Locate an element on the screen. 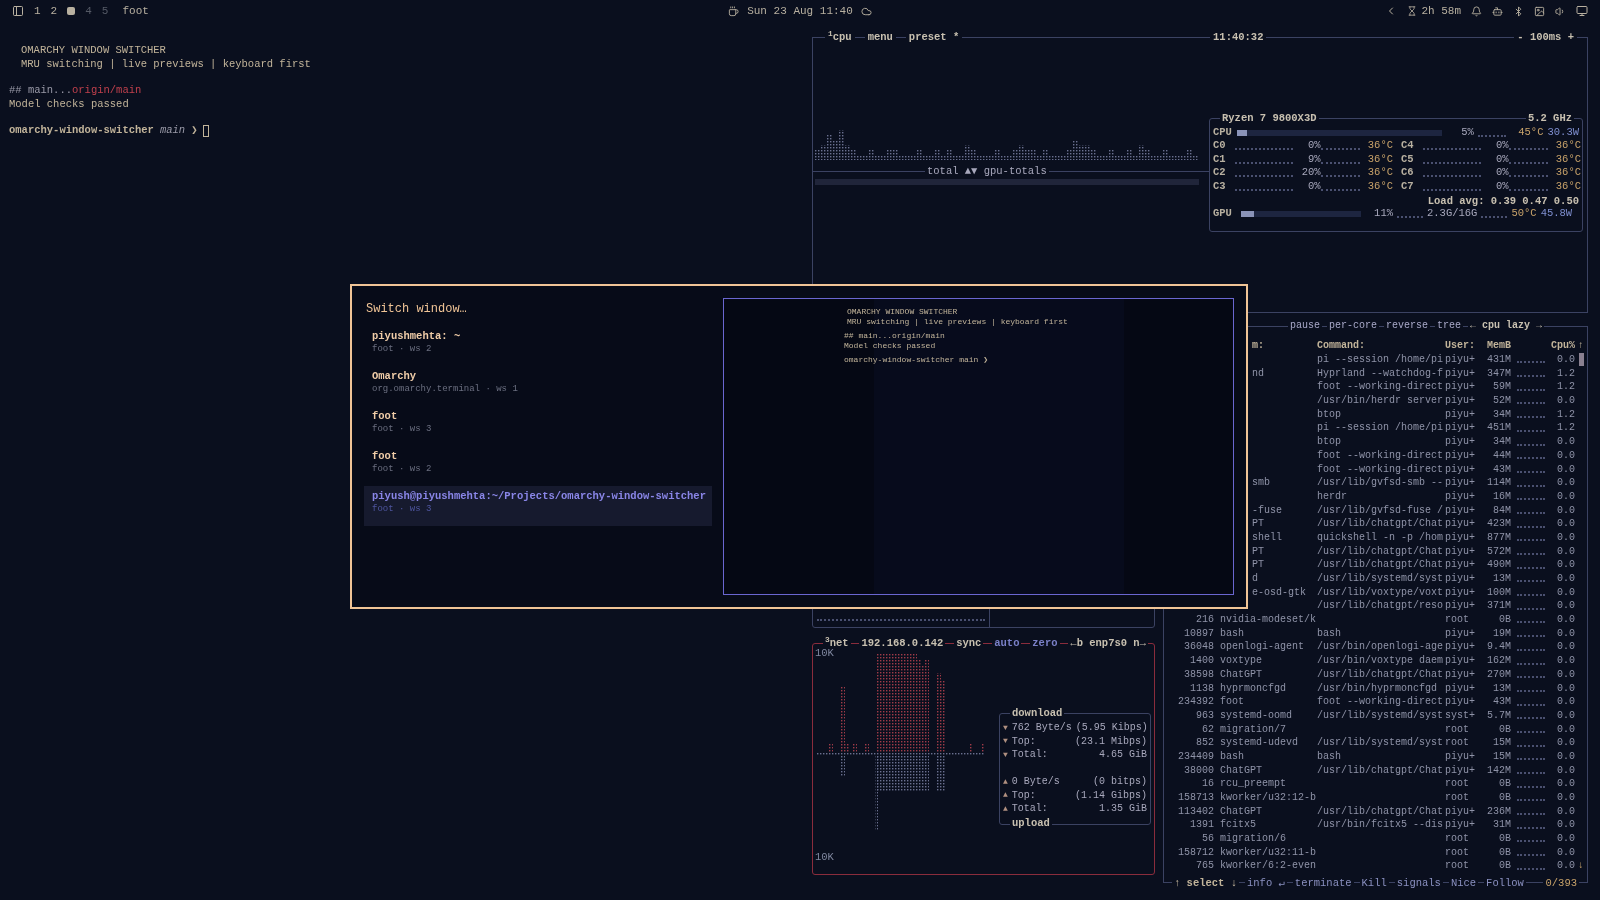  workspace-number: 1 is located at coordinates (37, 11).